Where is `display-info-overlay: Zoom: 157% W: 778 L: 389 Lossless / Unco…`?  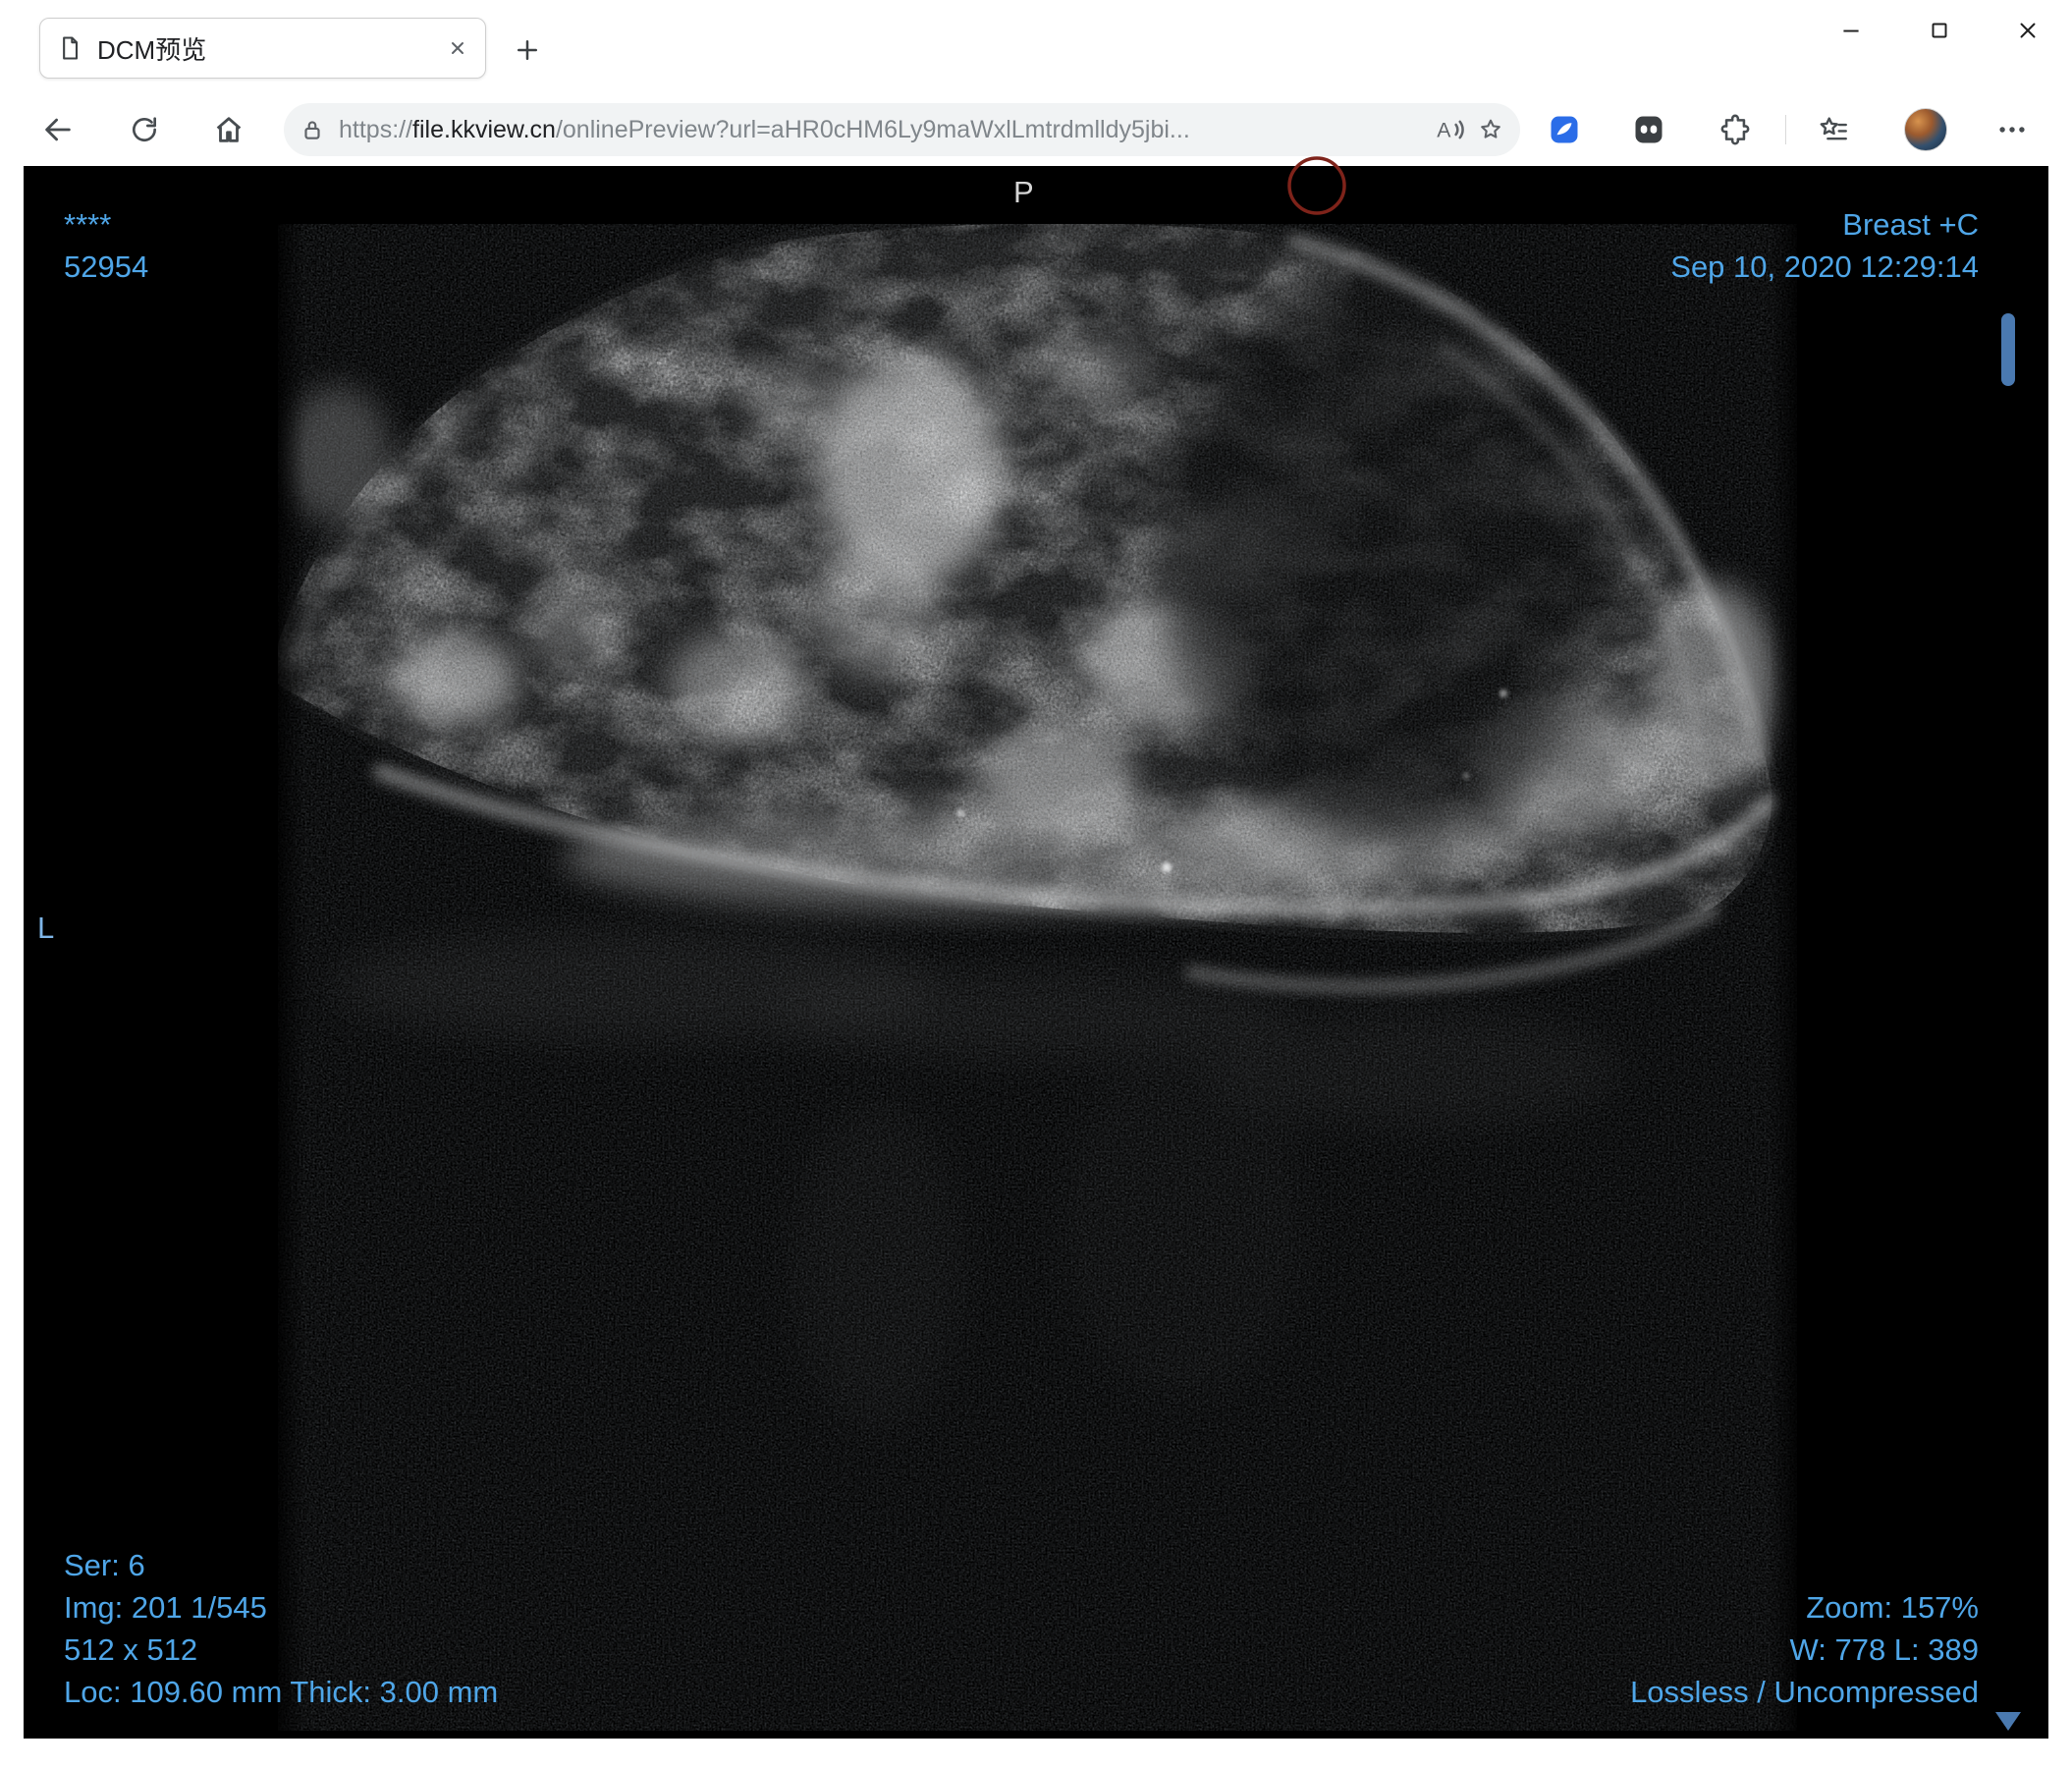 display-info-overlay: Zoom: 157% W: 778 L: 389 Lossless / Unco… is located at coordinates (1804, 1649).